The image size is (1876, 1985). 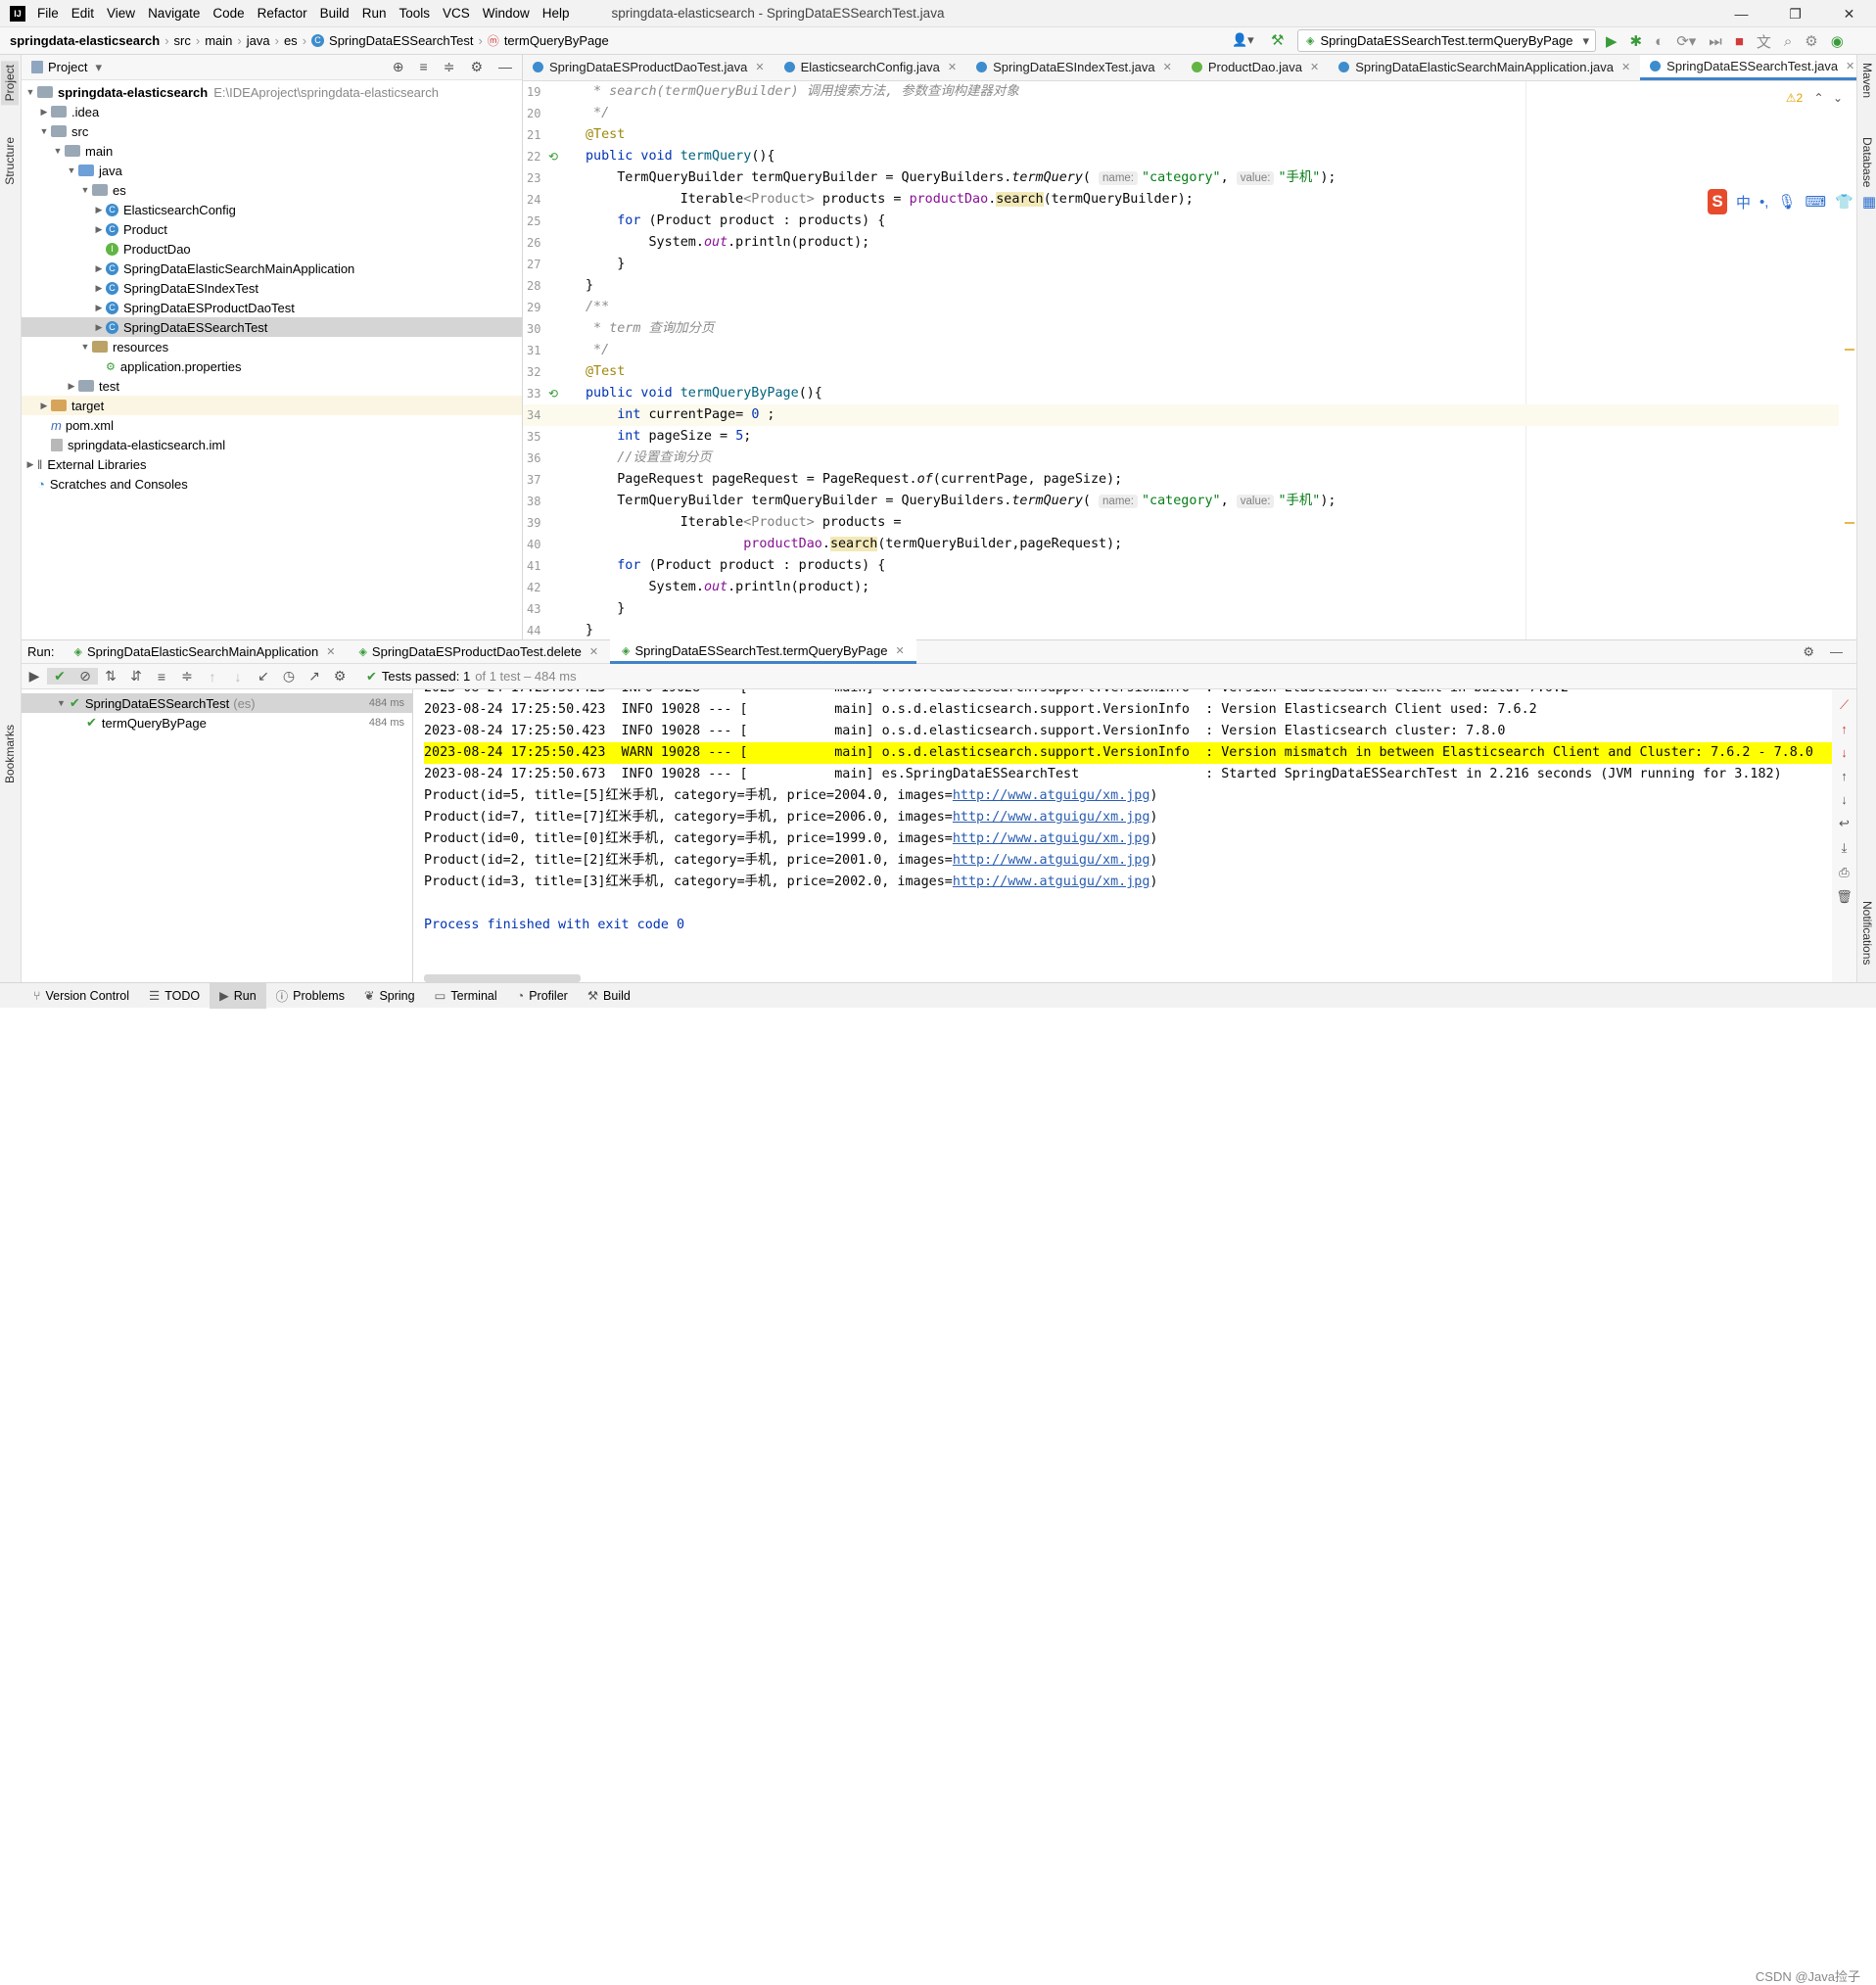 I want to click on tree-item-searchtest: ▶ C SpringDataESSearchTest, so click(x=272, y=327).